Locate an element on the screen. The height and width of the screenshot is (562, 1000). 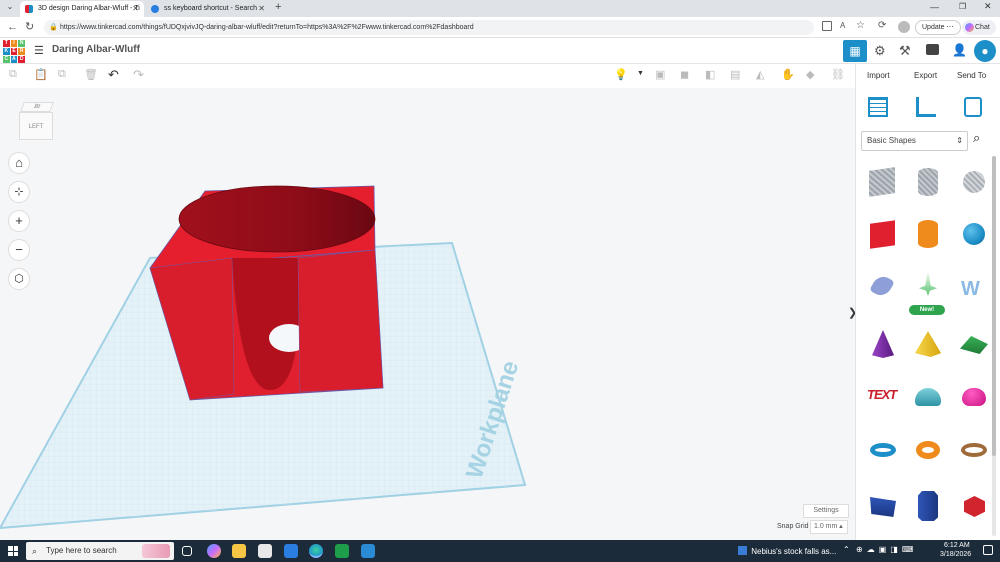
shape-cone is located at coordinates (883, 344).